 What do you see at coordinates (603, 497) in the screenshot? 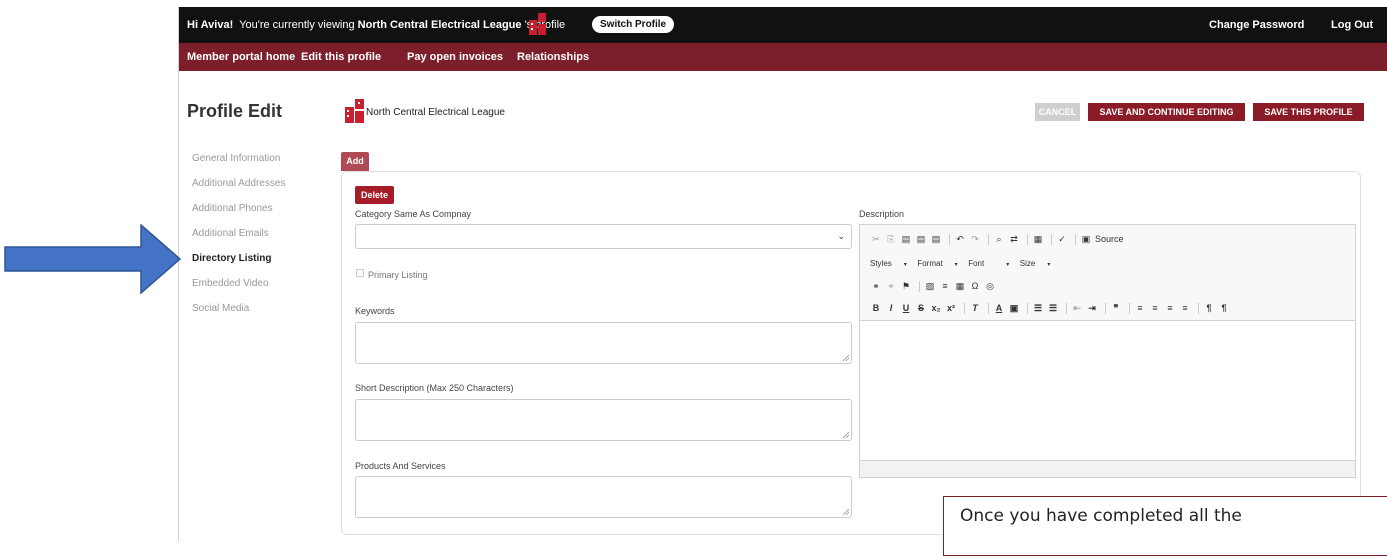
I see `products-services-textarea` at bounding box center [603, 497].